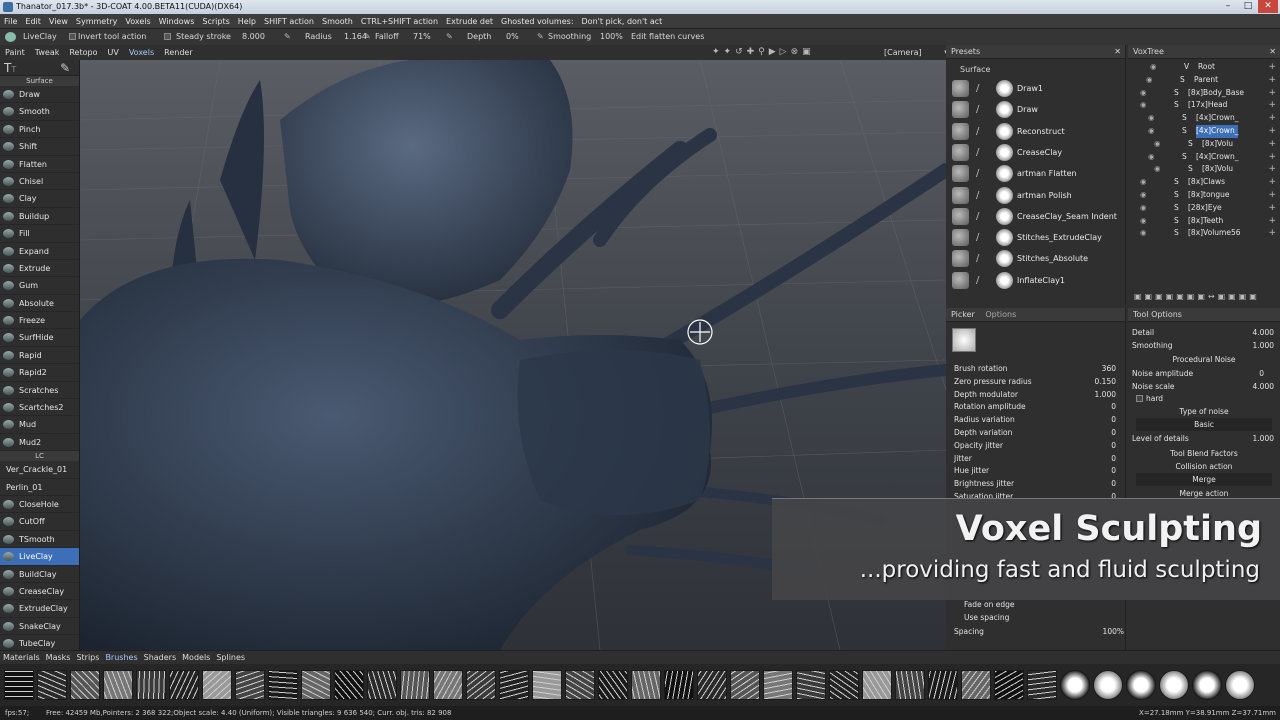  Describe the element at coordinates (1204, 80) in the screenshot. I see `voxtree-item: ◉ S Parent +` at that location.